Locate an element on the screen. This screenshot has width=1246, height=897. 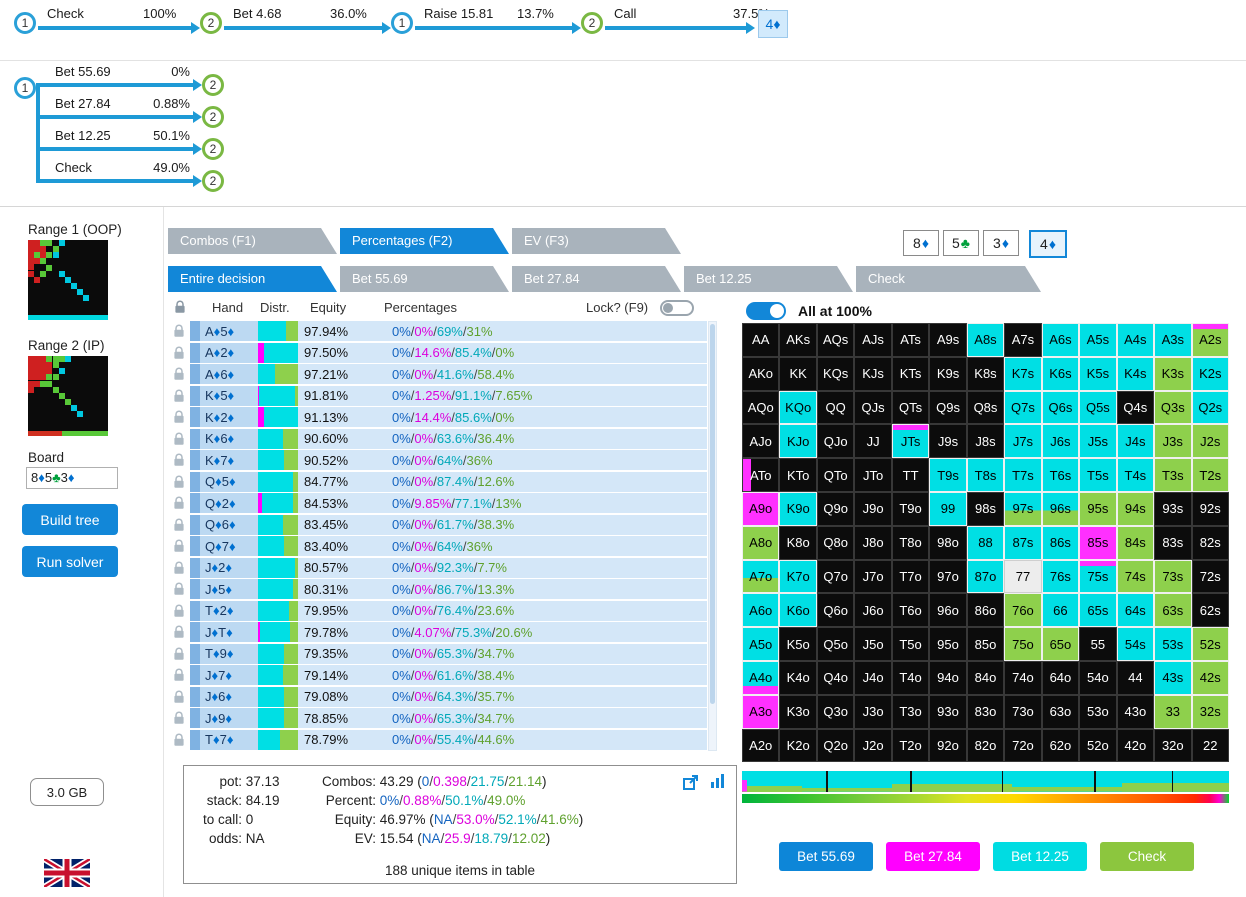
matrix-cell-qts: QTs is located at coordinates (910, 407).